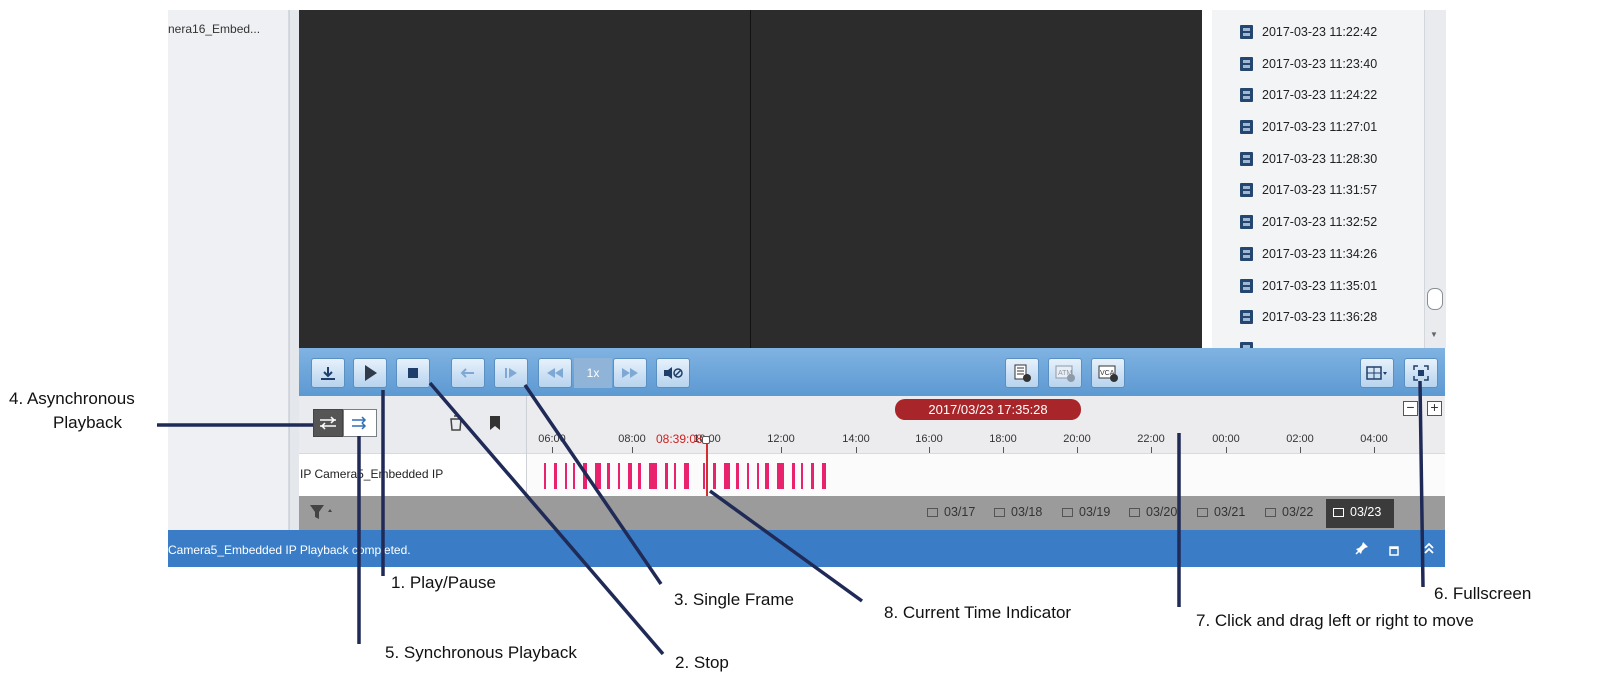 The height and width of the screenshot is (685, 1597). Describe the element at coordinates (481, 652) in the screenshot. I see `annotation-sync: 5. Synchronous Playback` at that location.